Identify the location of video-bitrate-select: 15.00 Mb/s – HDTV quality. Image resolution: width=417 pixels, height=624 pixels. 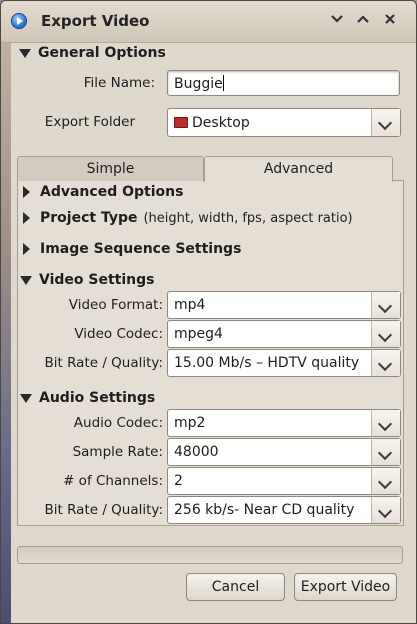
(284, 363).